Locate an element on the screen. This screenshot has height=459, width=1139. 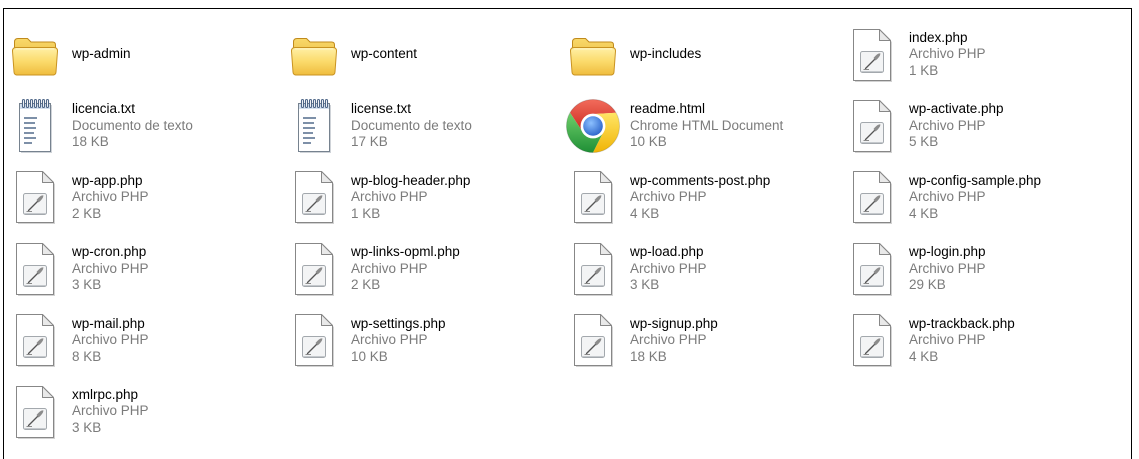
item-details: wp-settings.php Archivo PHP 10 KB is located at coordinates (398, 341).